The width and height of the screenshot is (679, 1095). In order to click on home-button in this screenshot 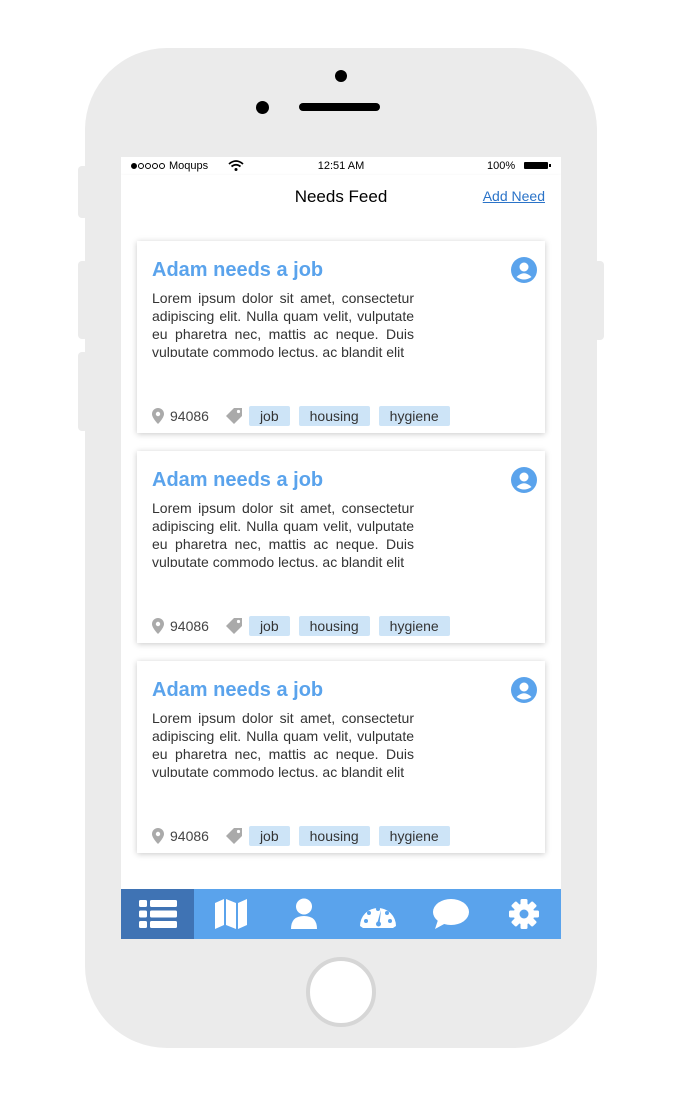, I will do `click(341, 992)`.